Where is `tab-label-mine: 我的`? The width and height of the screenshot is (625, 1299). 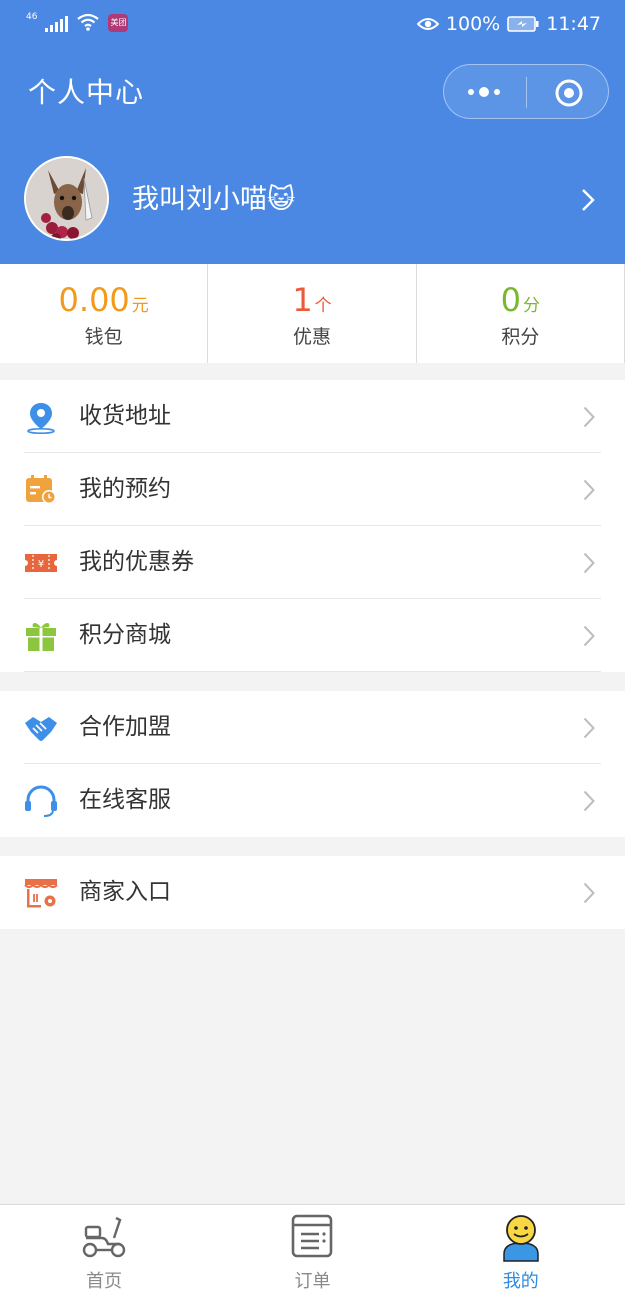 tab-label-mine: 我的 is located at coordinates (520, 1281).